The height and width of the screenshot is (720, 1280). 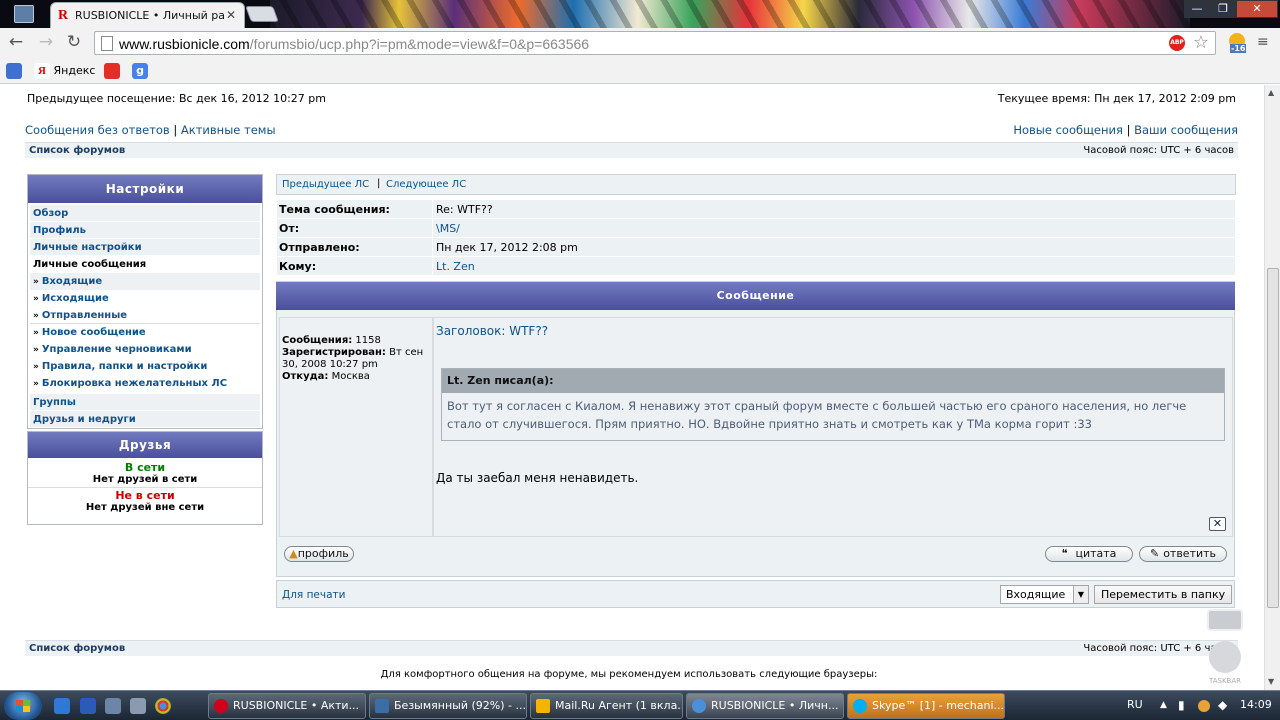 I want to click on opera-icon, so click(x=221, y=706).